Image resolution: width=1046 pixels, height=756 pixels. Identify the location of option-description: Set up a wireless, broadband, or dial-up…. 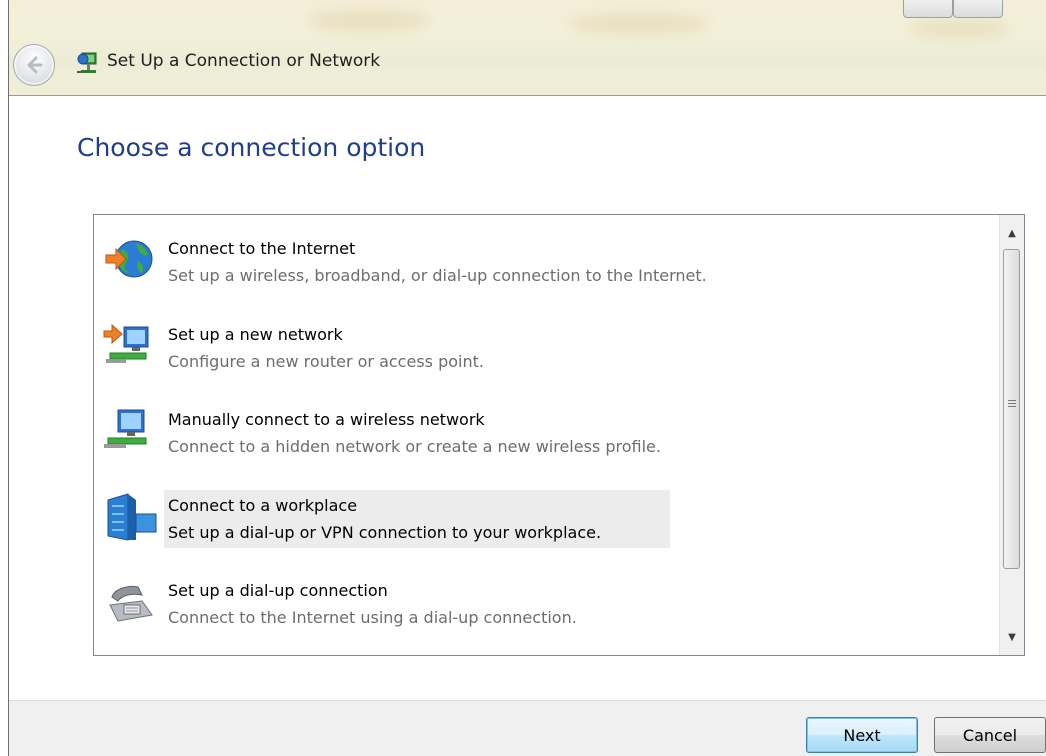
(437, 275).